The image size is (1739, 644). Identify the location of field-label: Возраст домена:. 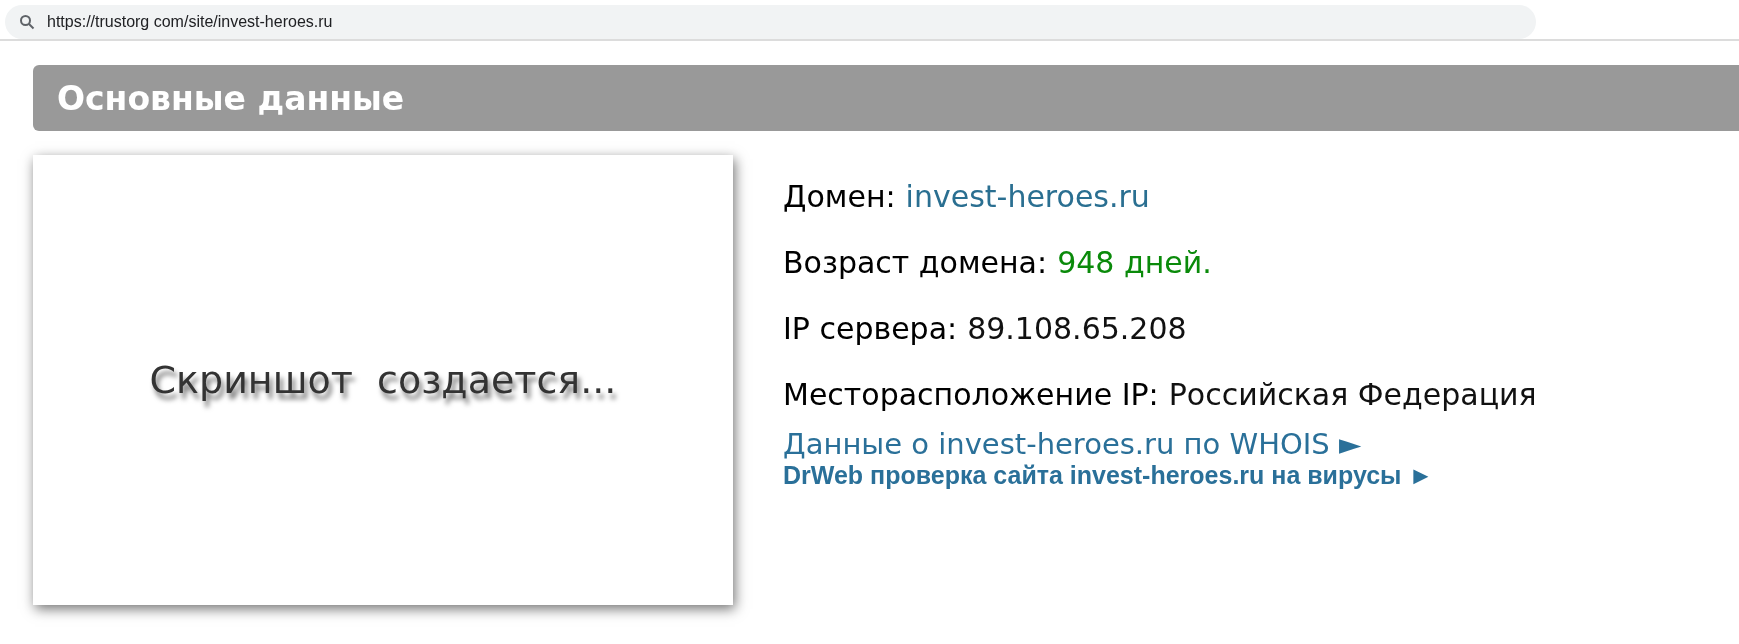
(915, 262).